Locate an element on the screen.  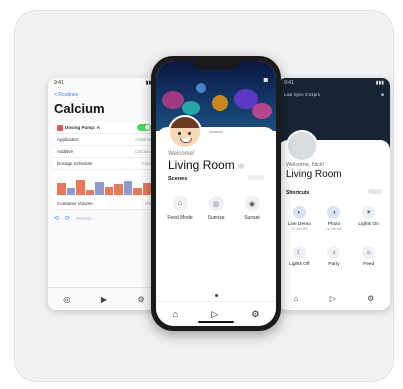
shortcut-tile: ◐ Live Demo 12 min left is located at coordinates (299, 218).